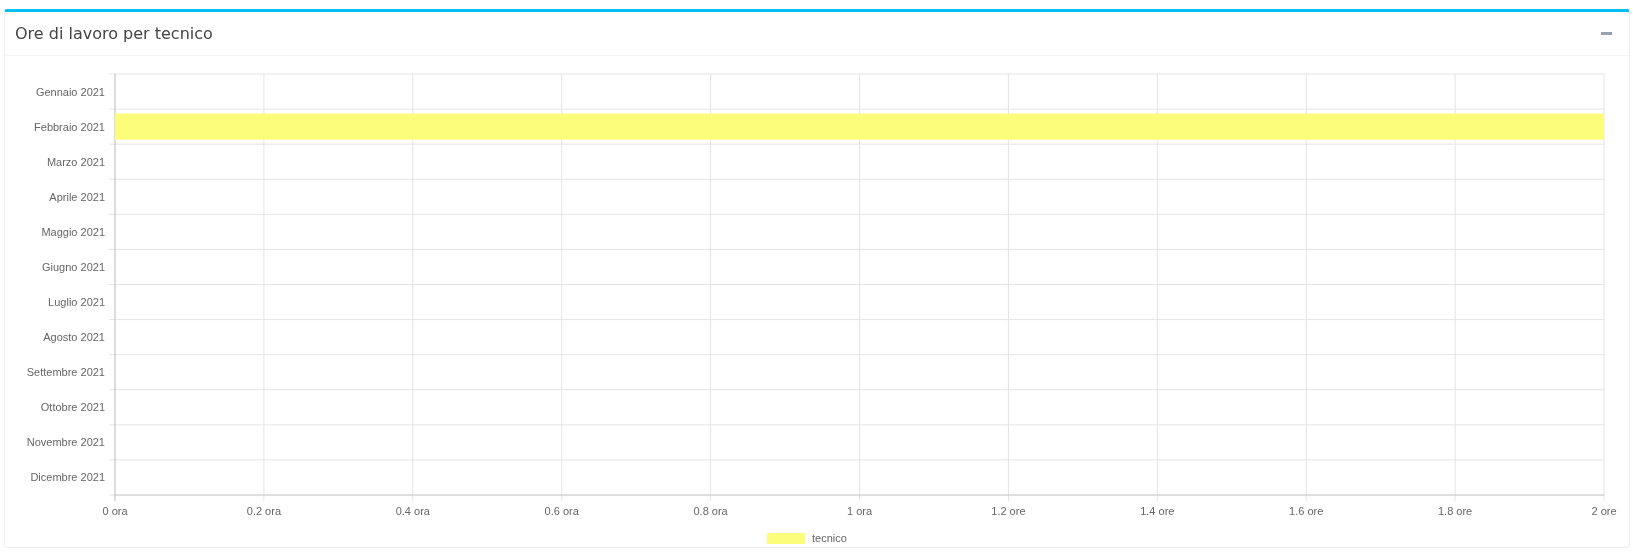  Describe the element at coordinates (1306, 511) in the screenshot. I see `tick-label: 1.6 ore` at that location.